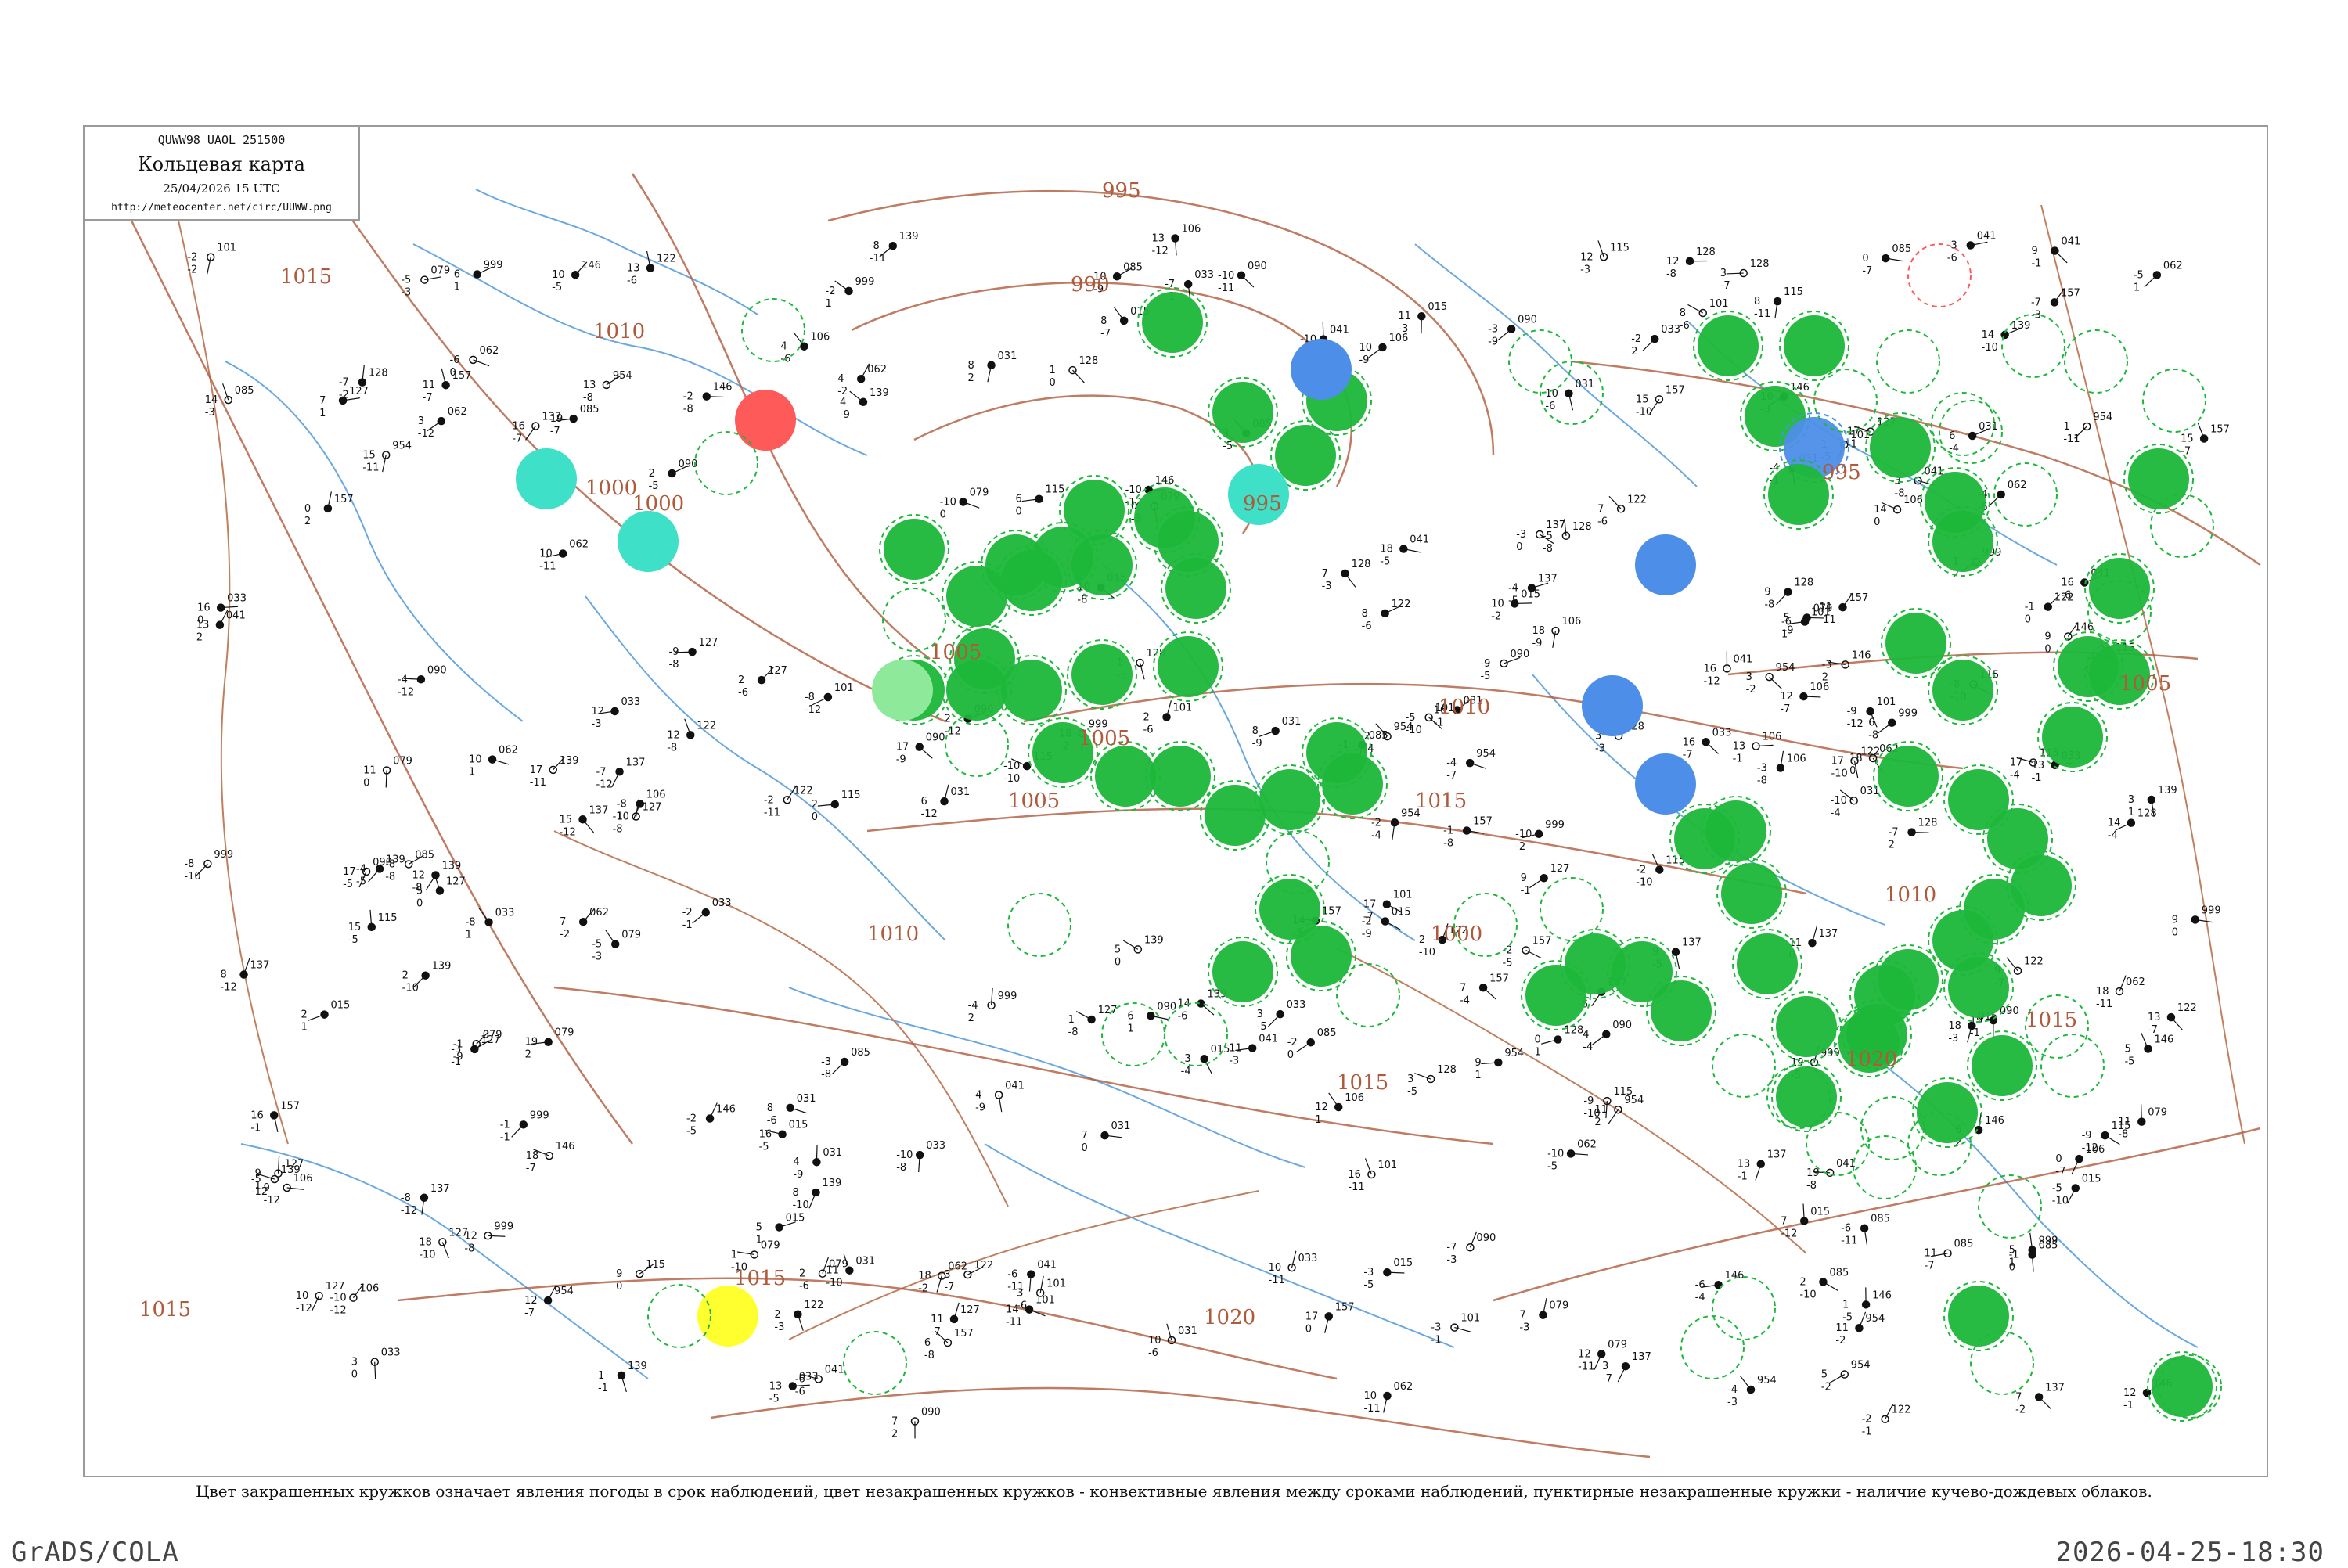 This screenshot has height=1568, width=2348. Describe the element at coordinates (914, 549) in the screenshot. I see `rain-weather-circle` at that location.